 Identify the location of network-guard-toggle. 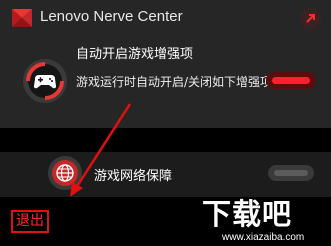
(291, 173).